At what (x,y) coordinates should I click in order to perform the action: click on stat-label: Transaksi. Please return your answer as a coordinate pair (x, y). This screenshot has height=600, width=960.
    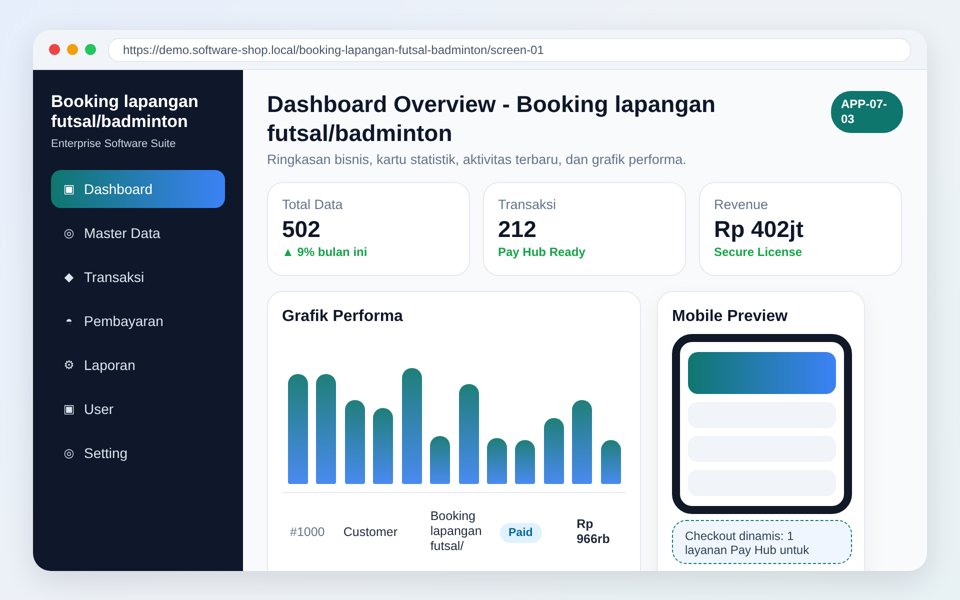
    Looking at the image, I should click on (528, 204).